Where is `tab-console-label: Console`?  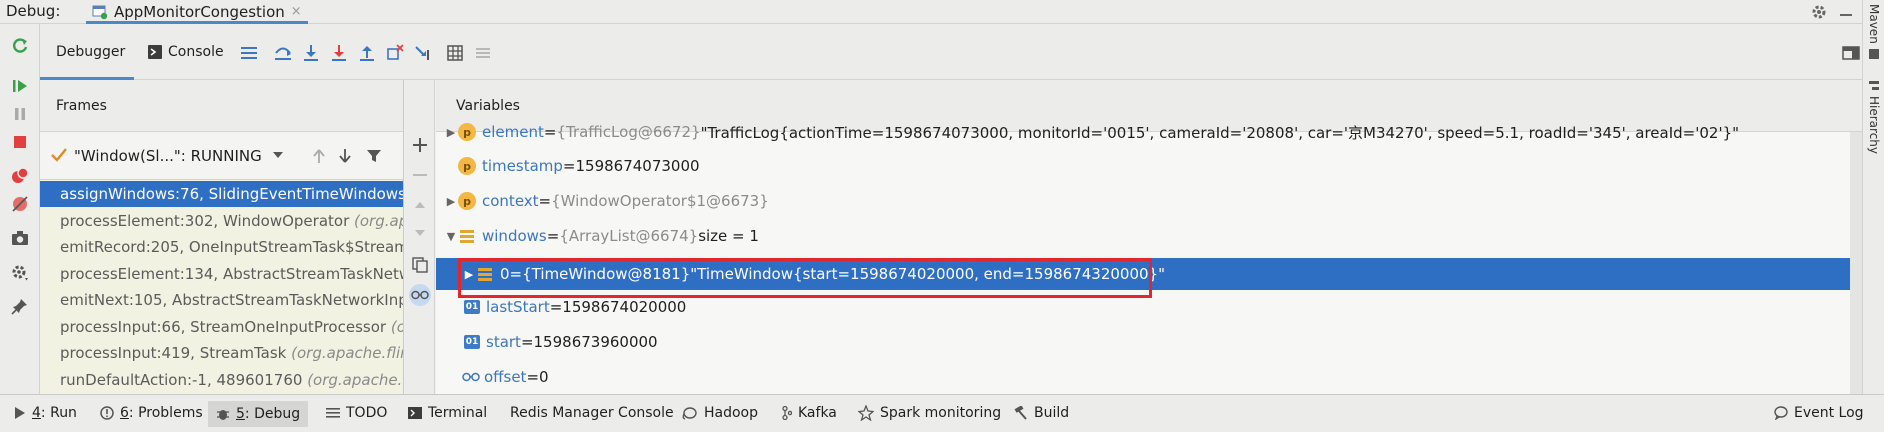
tab-console-label: Console is located at coordinates (196, 52).